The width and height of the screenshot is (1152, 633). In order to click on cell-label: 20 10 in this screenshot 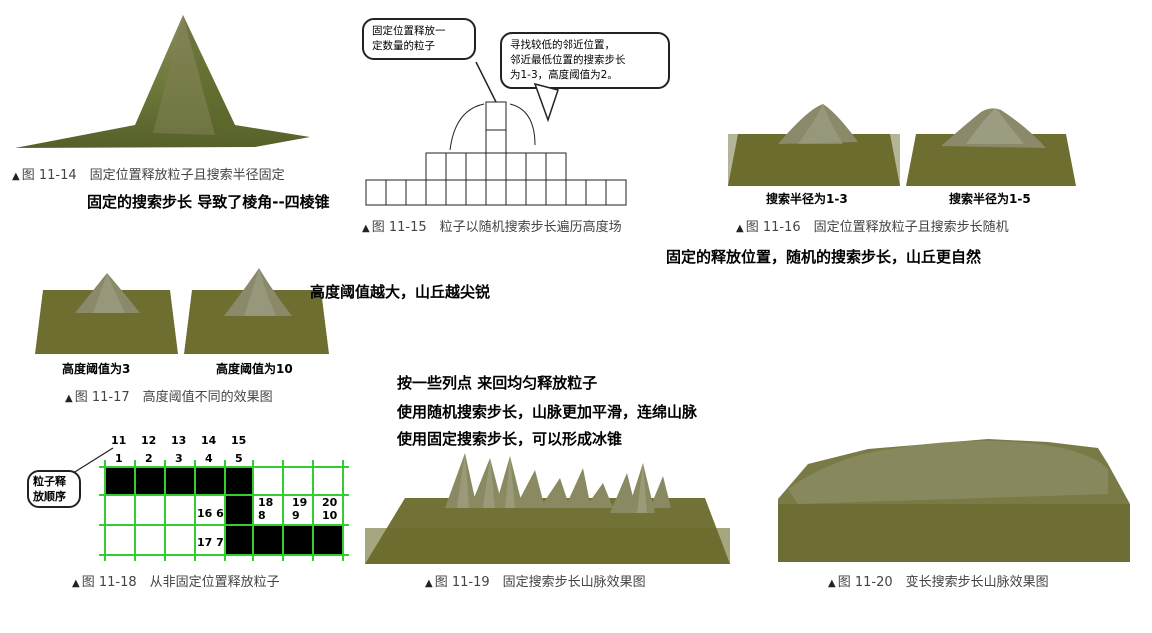, I will do `click(330, 509)`.